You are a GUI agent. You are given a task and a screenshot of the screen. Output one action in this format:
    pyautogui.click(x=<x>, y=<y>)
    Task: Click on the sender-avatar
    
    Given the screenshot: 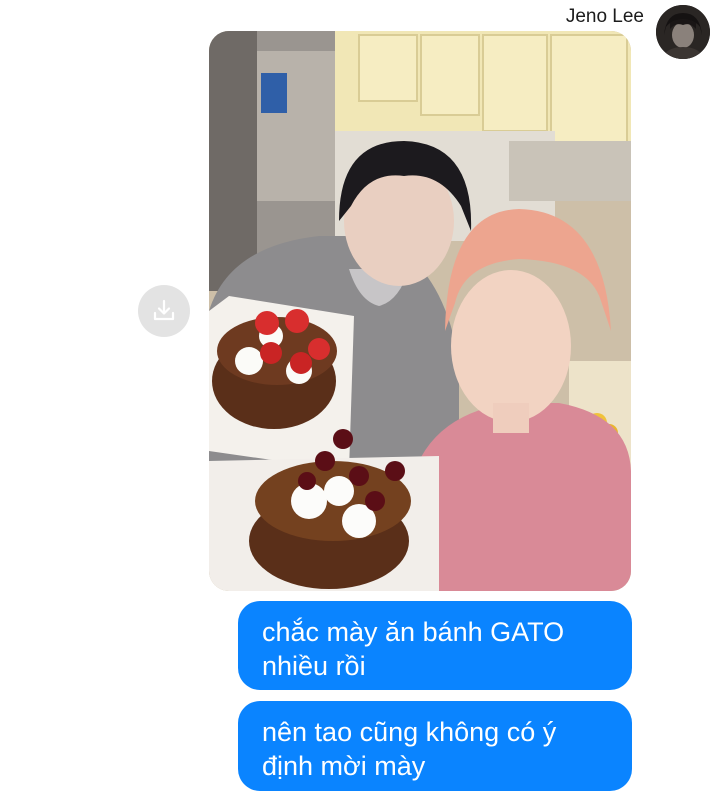 What is the action you would take?
    pyautogui.click(x=683, y=32)
    